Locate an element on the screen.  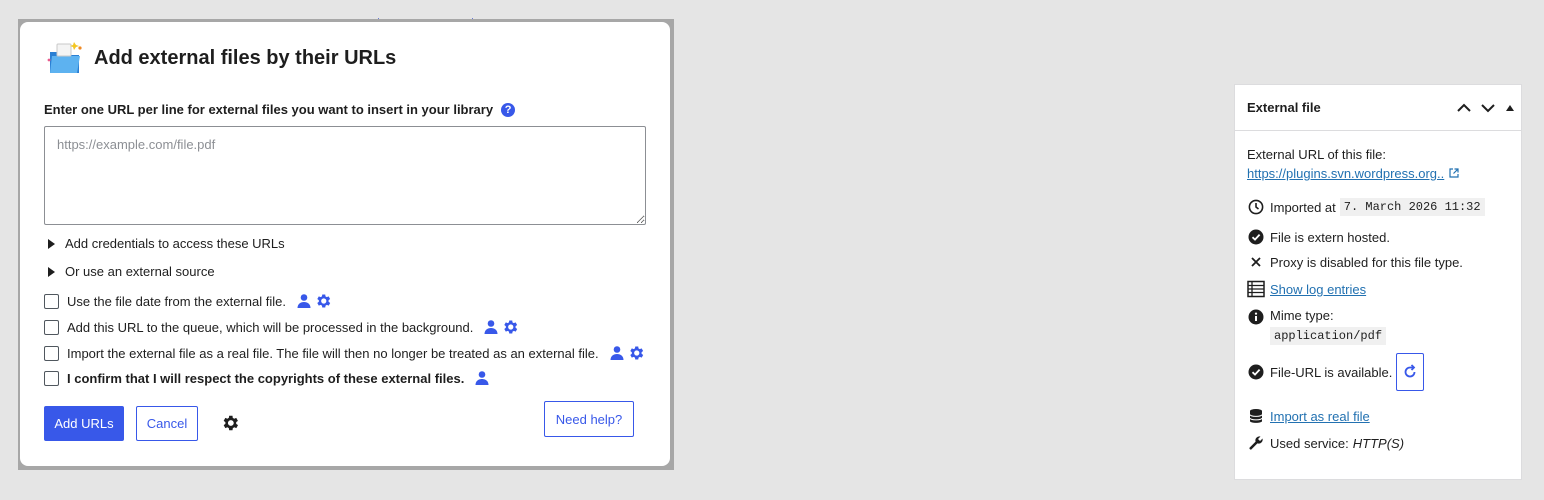
used-service-row: Used service: HTTP(S) is located at coordinates (1325, 443).